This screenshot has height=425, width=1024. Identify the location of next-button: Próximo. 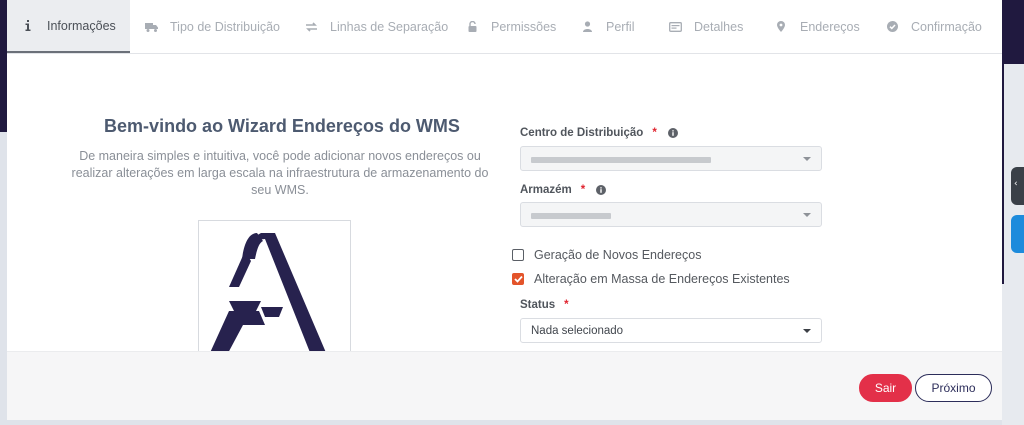
(953, 388).